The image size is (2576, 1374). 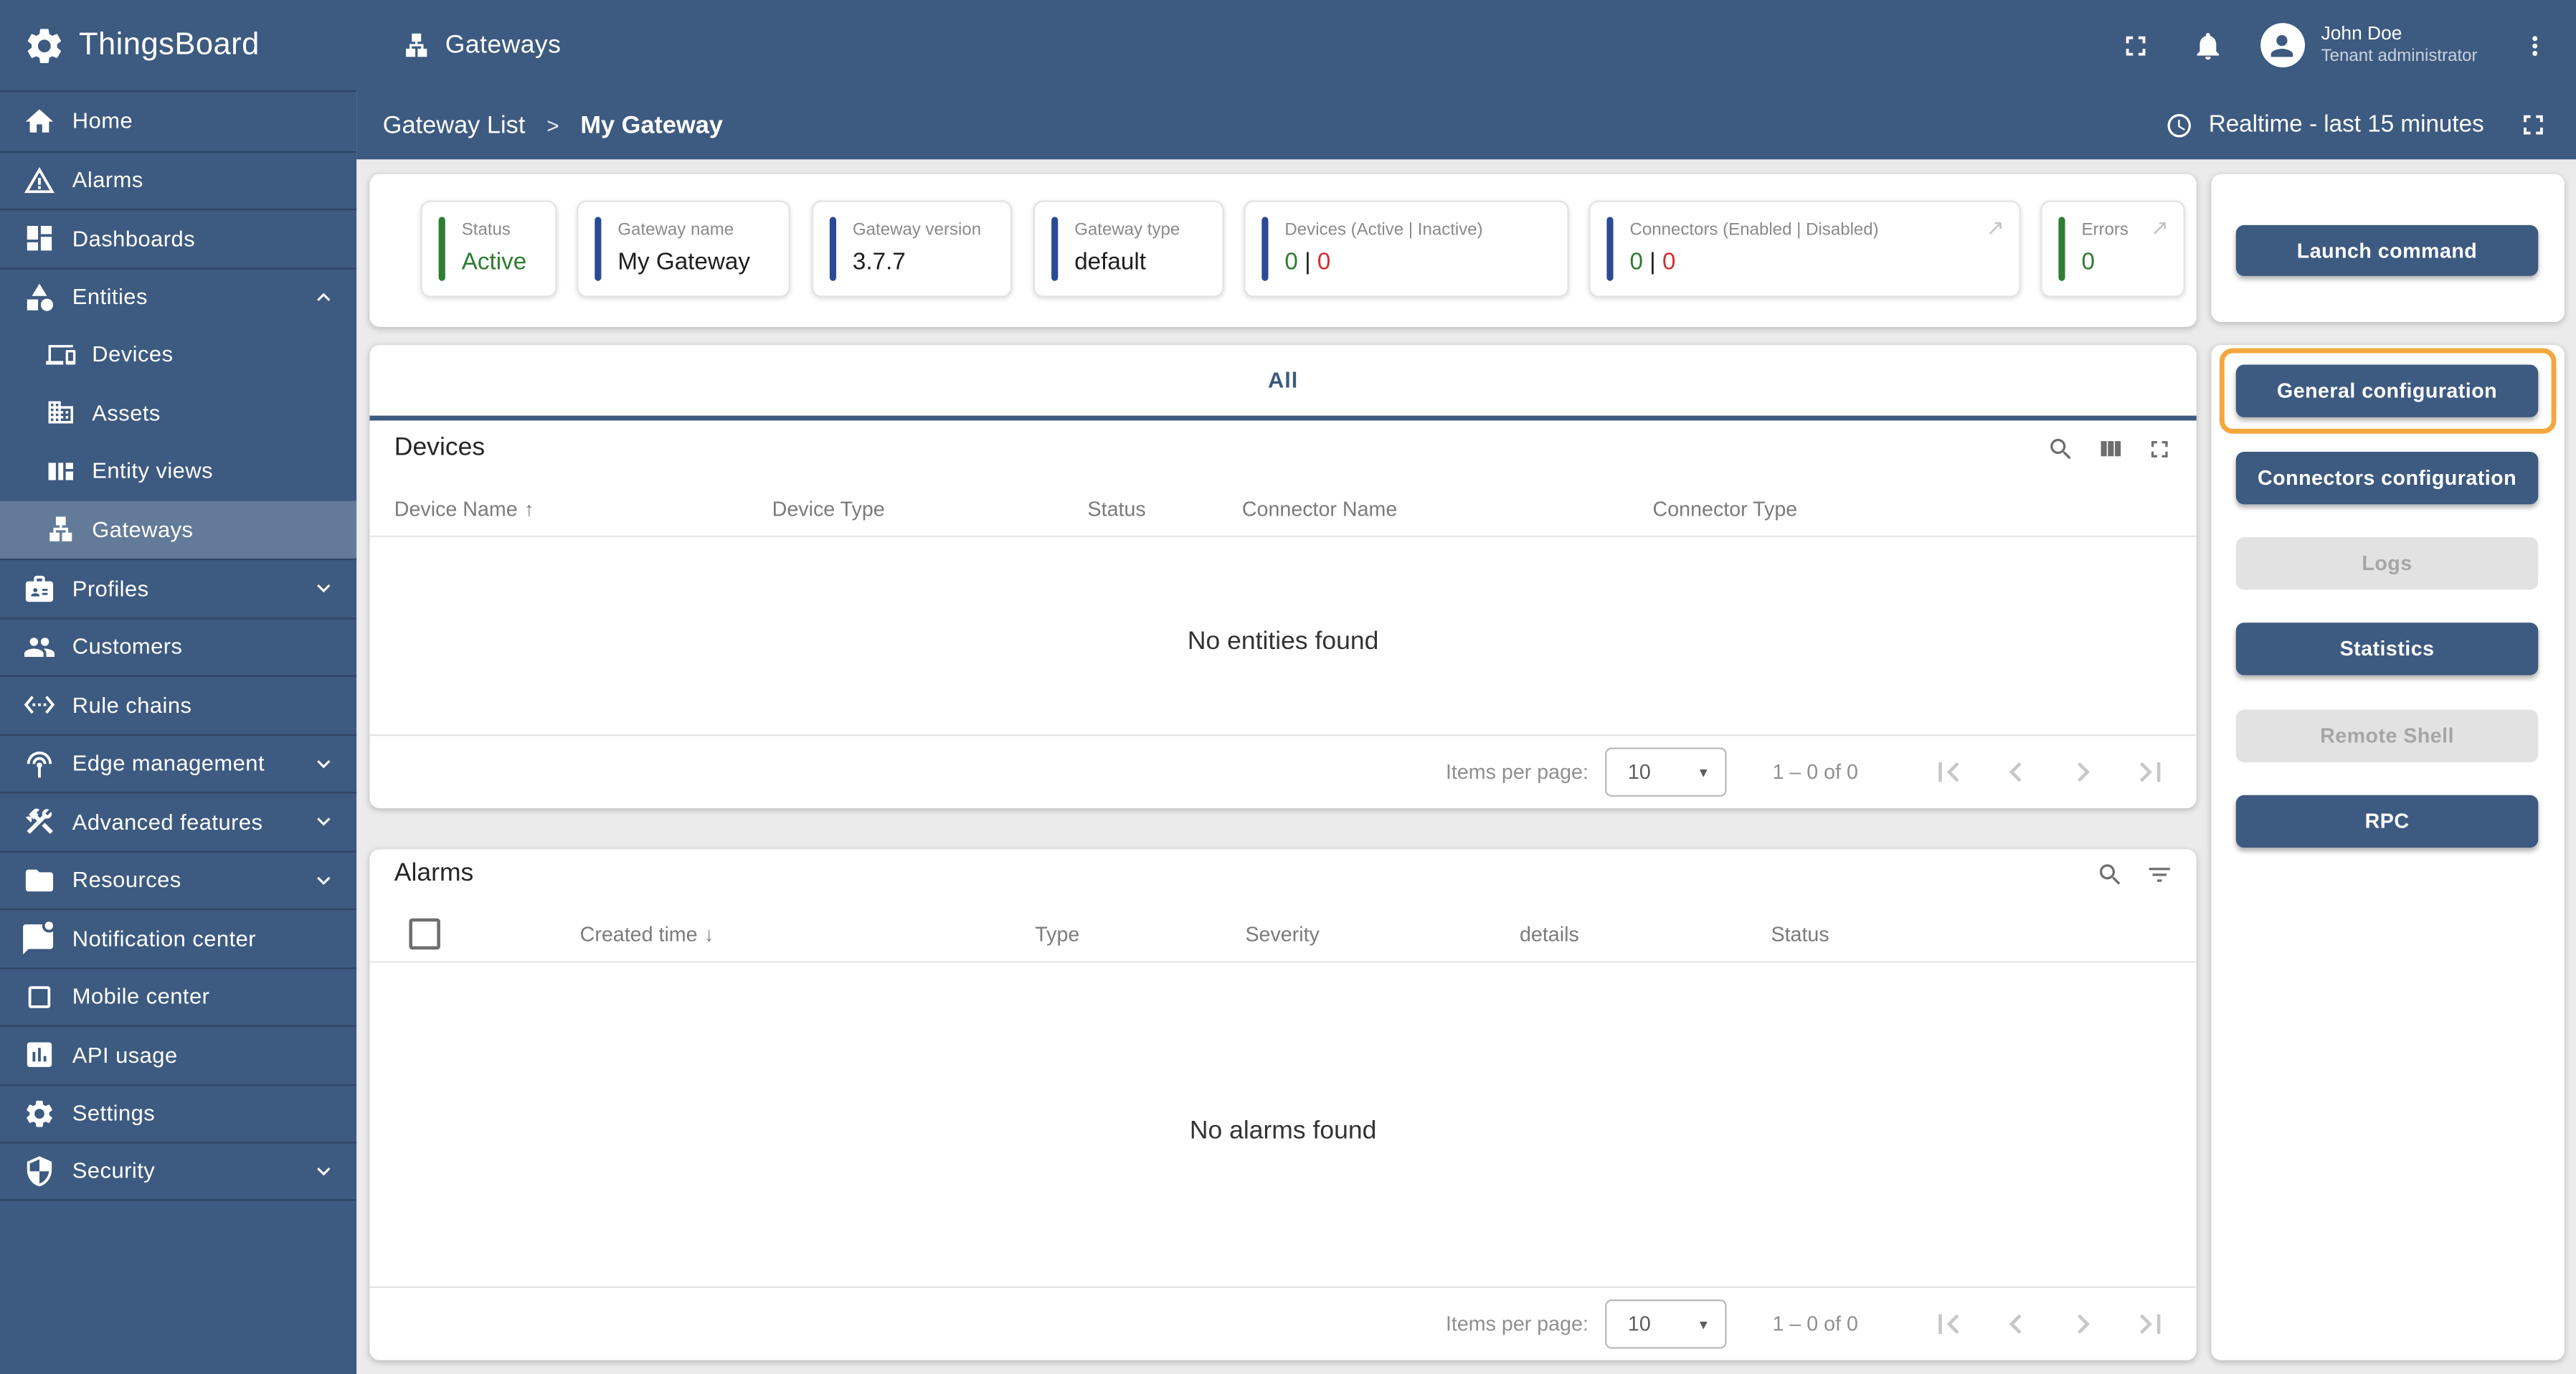 I want to click on sidebar-item-security: Security, so click(x=178, y=1171).